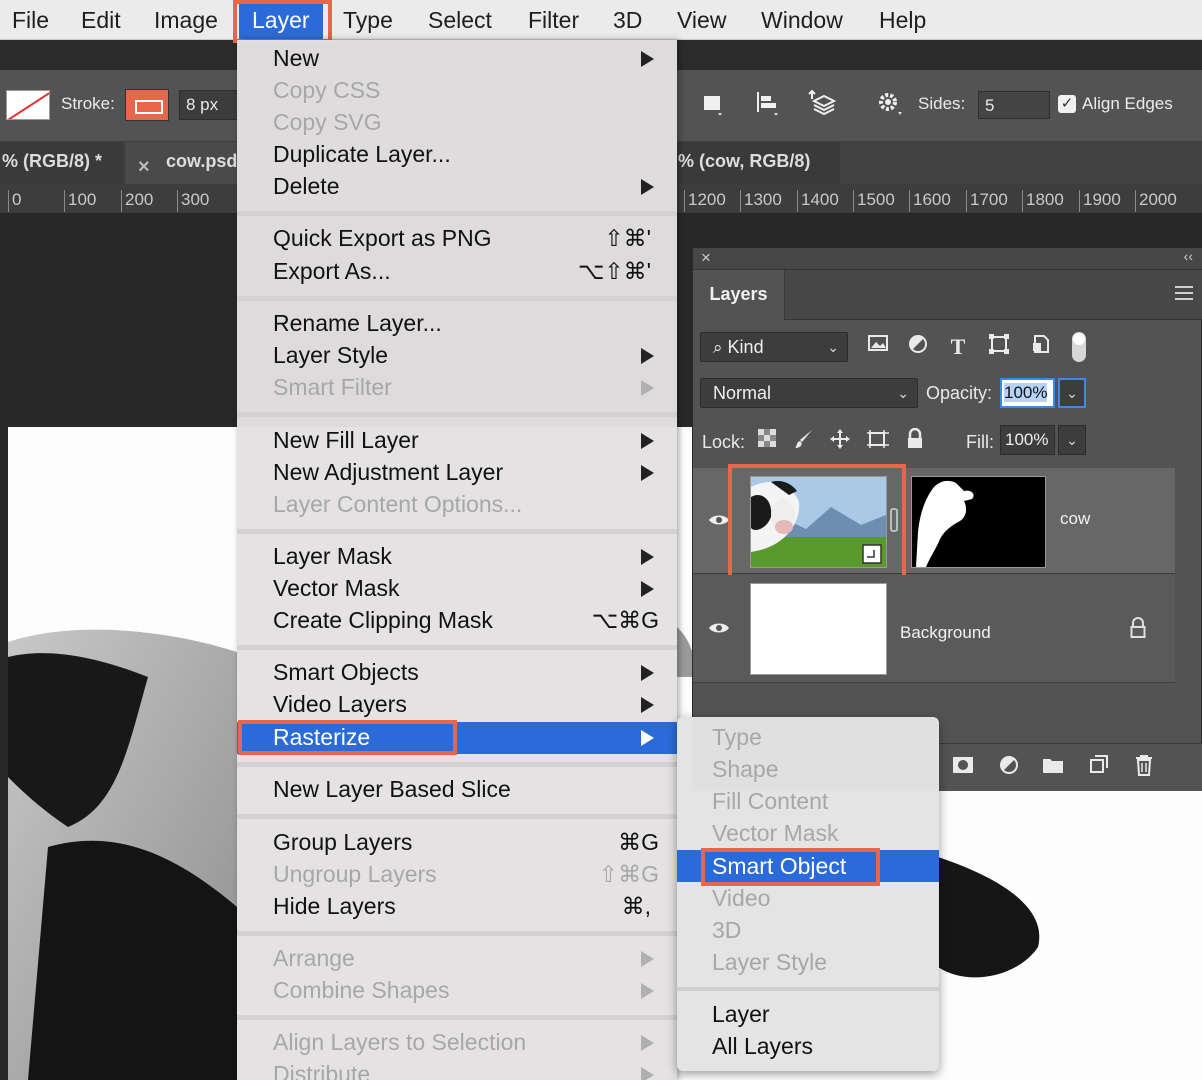 The width and height of the screenshot is (1202, 1080). What do you see at coordinates (809, 393) in the screenshot?
I see `blend-mode-select: Normal ⌄` at bounding box center [809, 393].